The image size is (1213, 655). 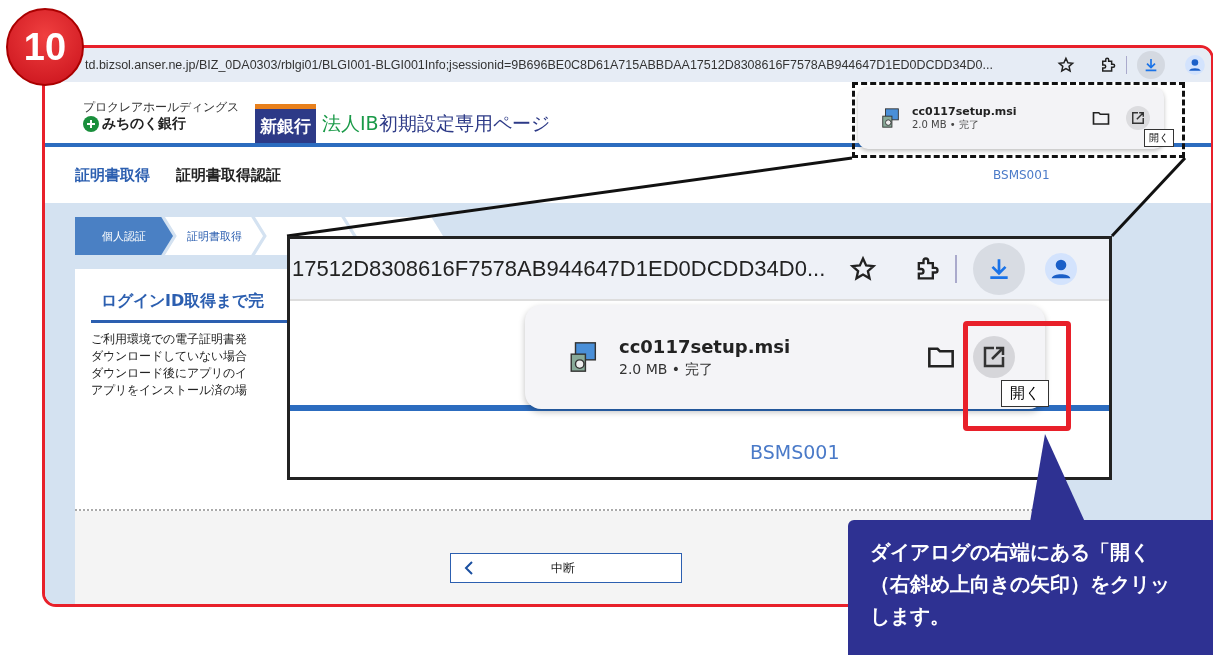 What do you see at coordinates (285, 123) in the screenshot?
I see `new-bank-label: 新銀行` at bounding box center [285, 123].